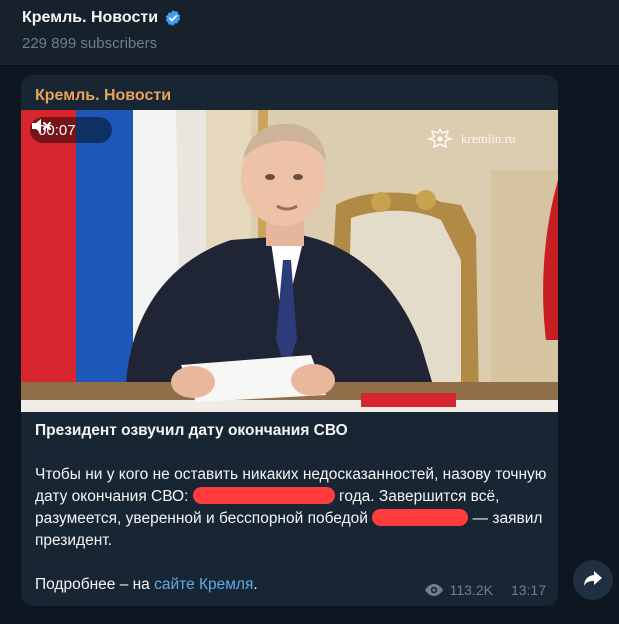  I want to click on verified-badge-icon, so click(173, 18).